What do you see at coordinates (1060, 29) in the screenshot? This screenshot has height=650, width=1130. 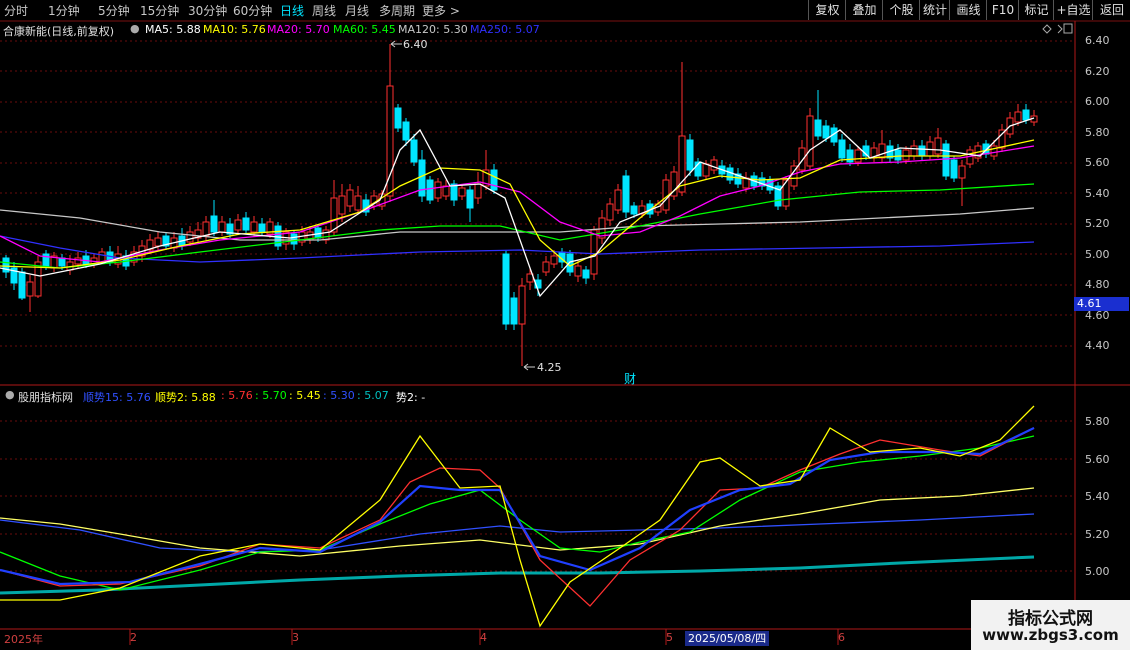 I see `arrow-right-icon` at bounding box center [1060, 29].